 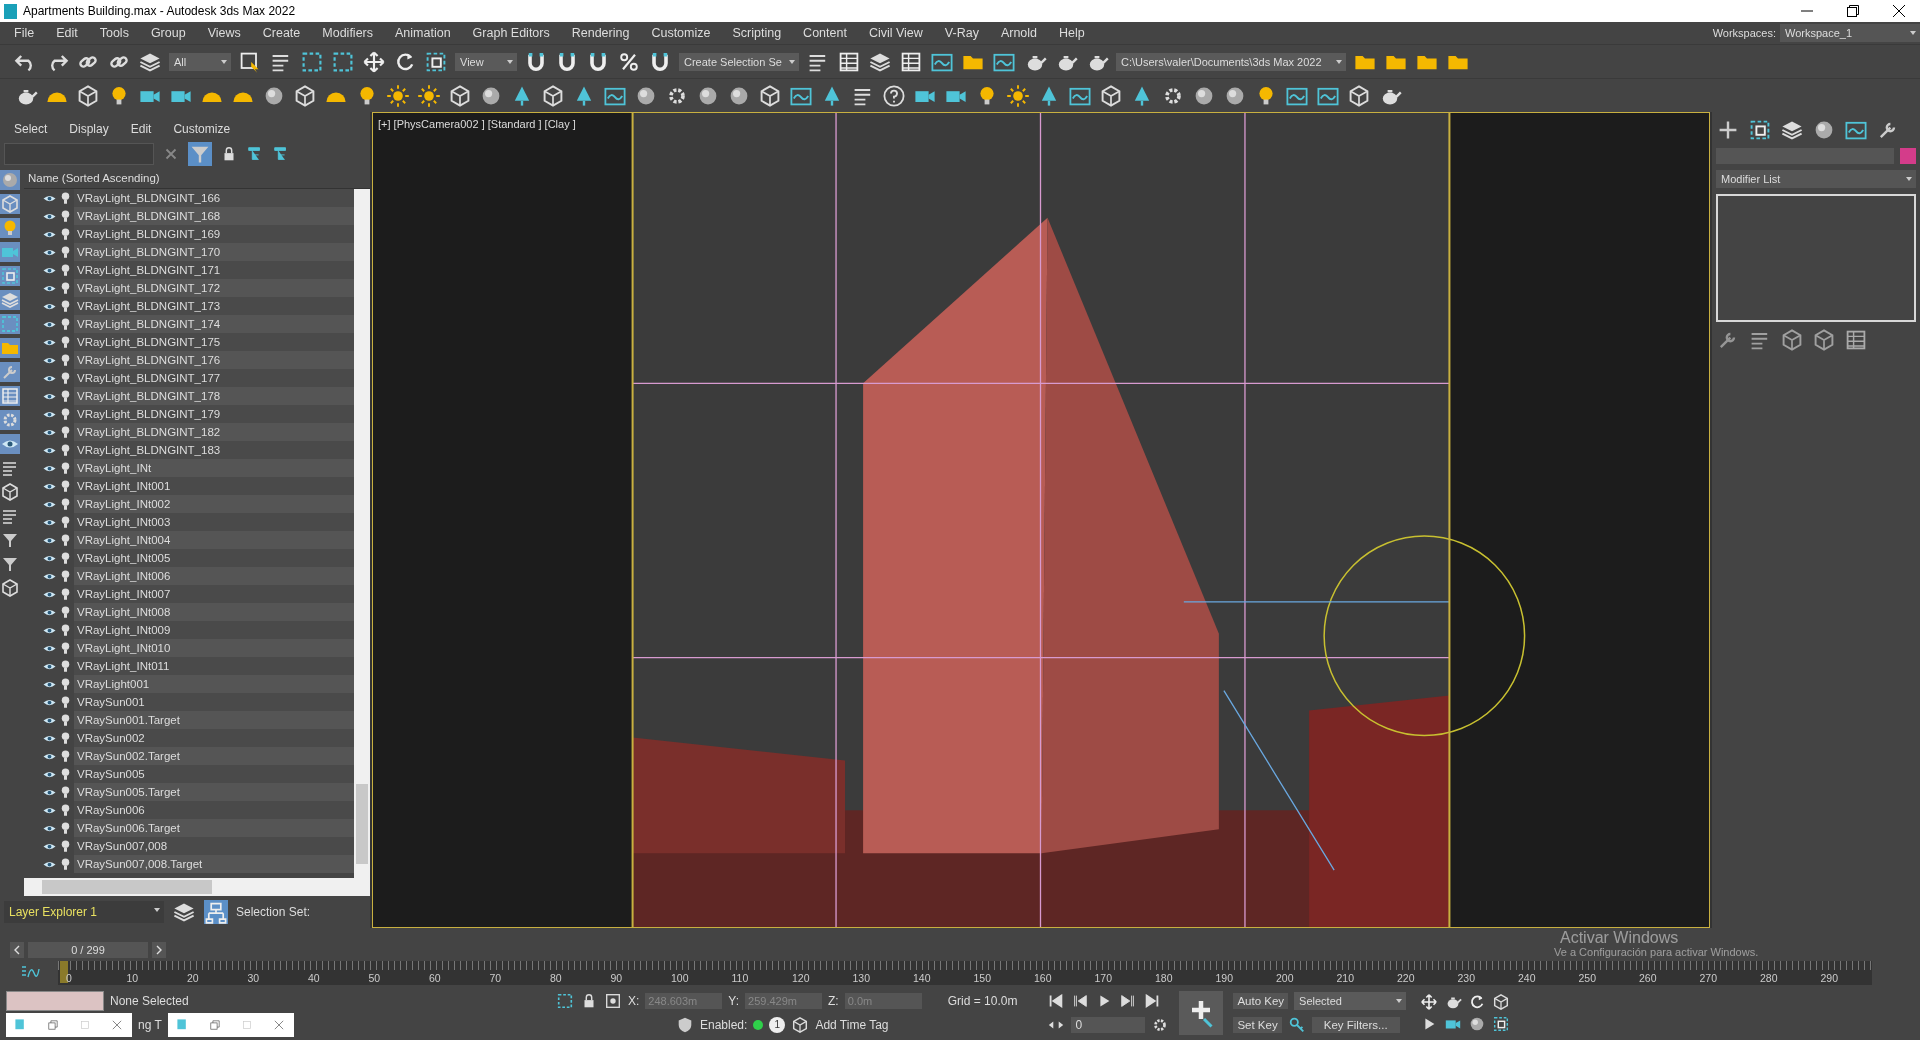 I want to click on menu-item: Create, so click(x=284, y=33).